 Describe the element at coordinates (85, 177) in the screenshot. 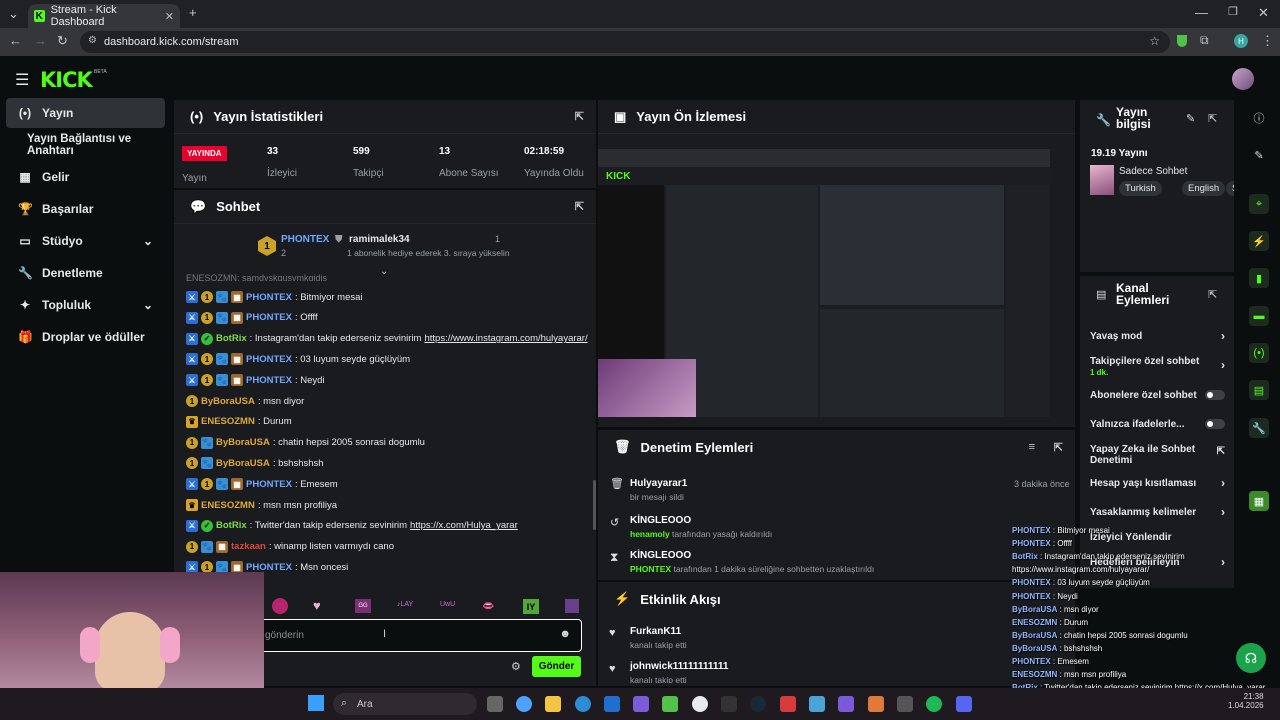

I see `sidebar-item-gelir: ▦ Gelir` at that location.